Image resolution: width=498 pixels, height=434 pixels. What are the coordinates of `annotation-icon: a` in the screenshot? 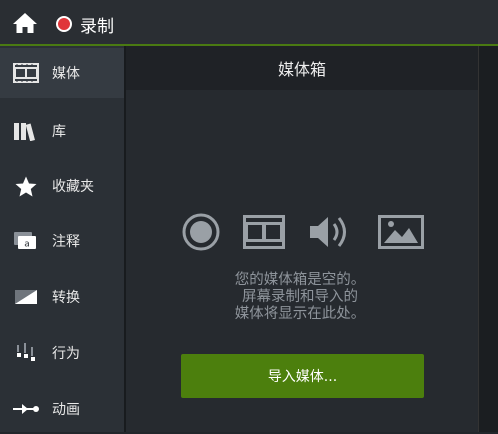 It's located at (26, 241).